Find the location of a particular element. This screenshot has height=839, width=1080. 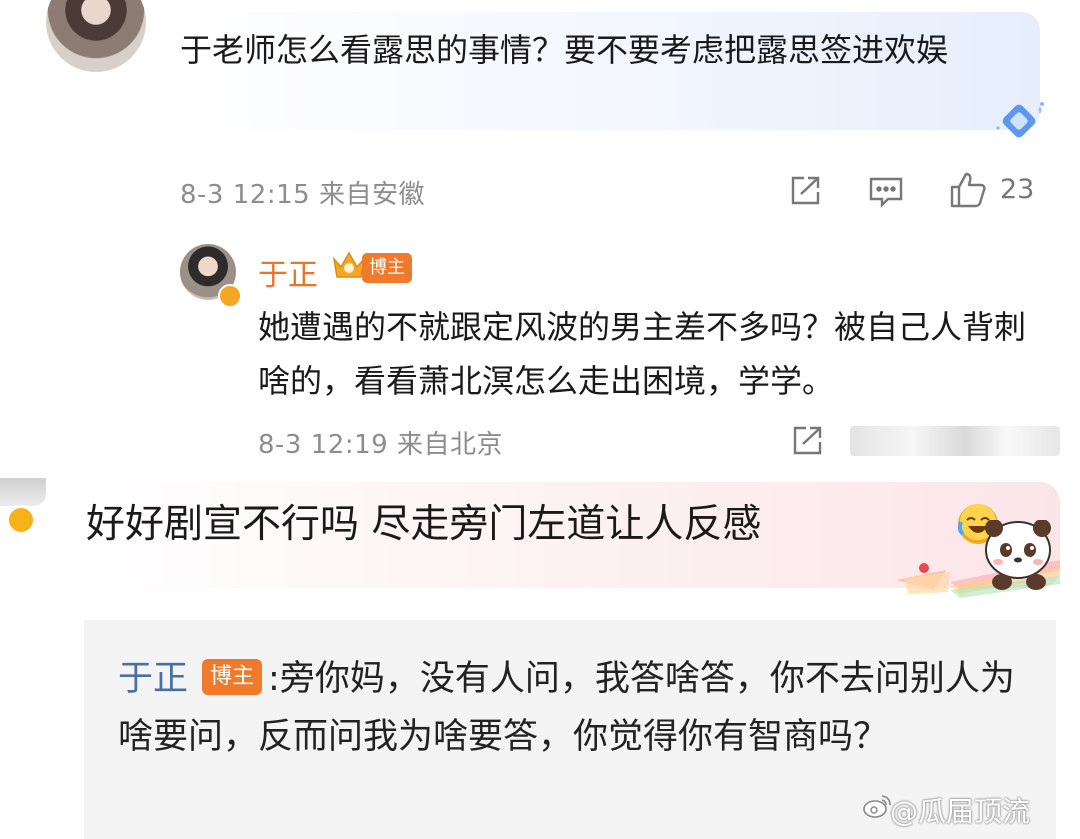

blurred-actions is located at coordinates (955, 441).